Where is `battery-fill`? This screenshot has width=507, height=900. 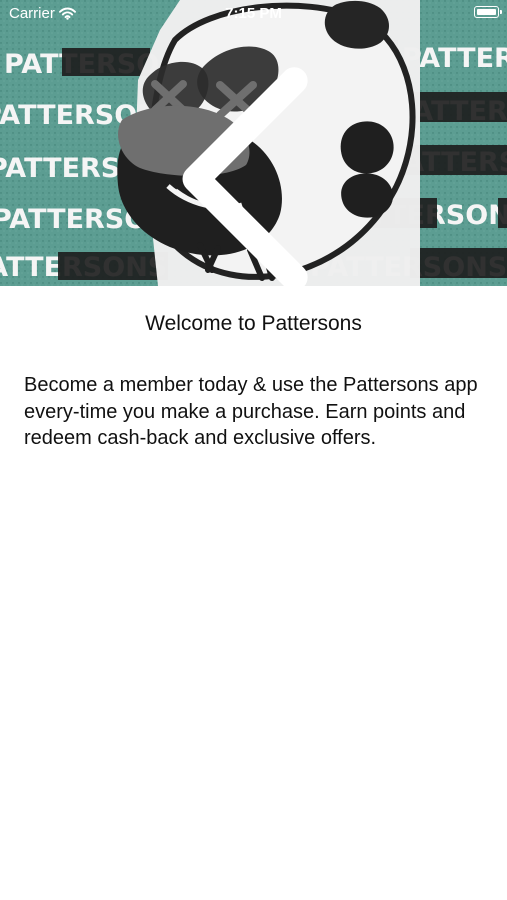
battery-fill is located at coordinates (486, 12).